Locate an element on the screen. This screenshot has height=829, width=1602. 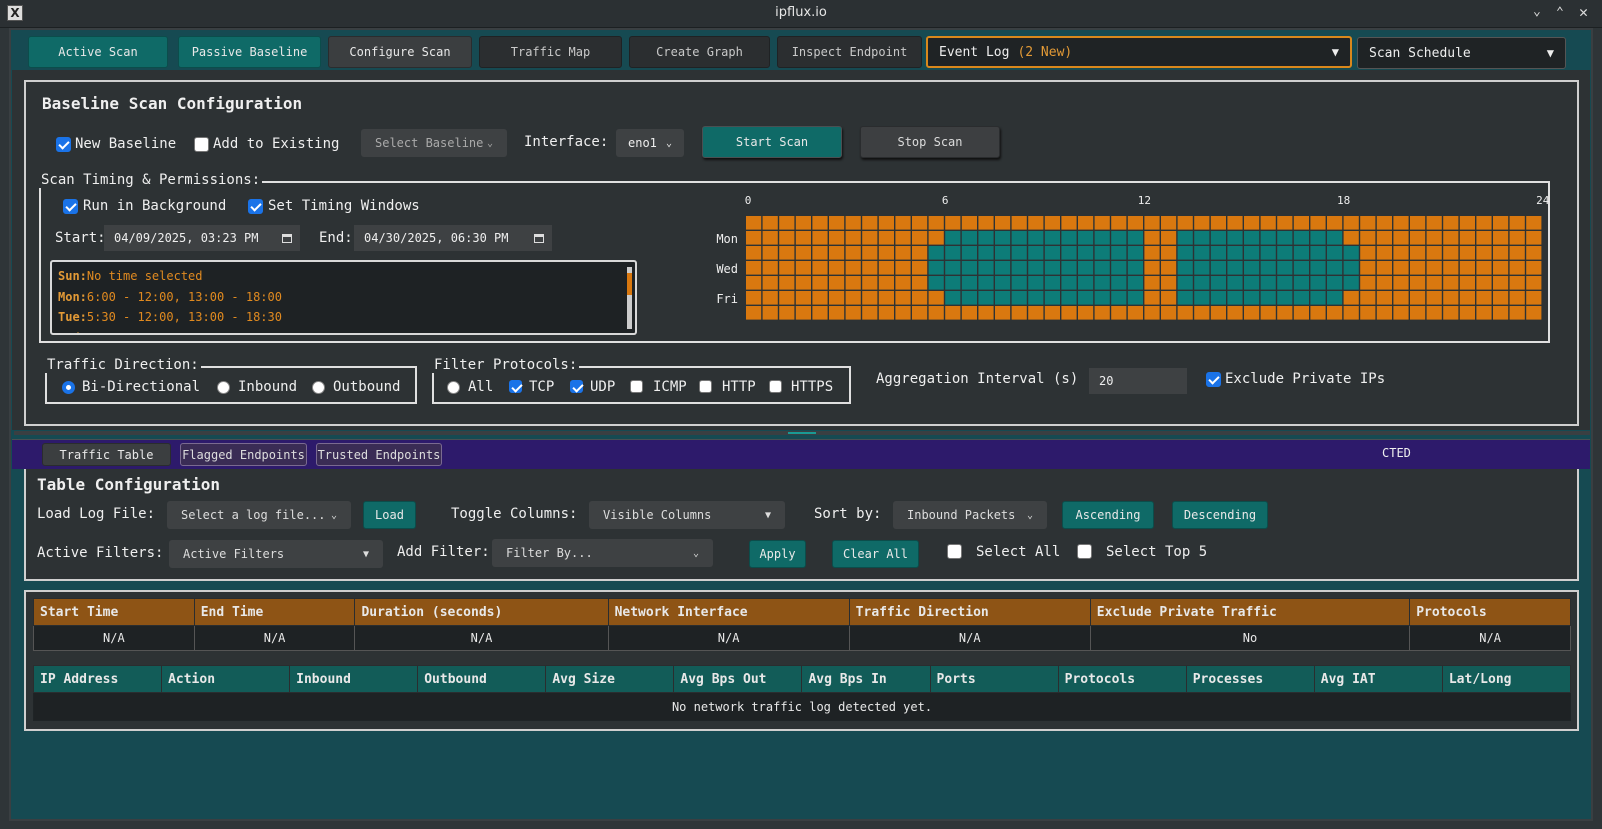
traffic-column-header: Avg IAT is located at coordinates (1378, 679).